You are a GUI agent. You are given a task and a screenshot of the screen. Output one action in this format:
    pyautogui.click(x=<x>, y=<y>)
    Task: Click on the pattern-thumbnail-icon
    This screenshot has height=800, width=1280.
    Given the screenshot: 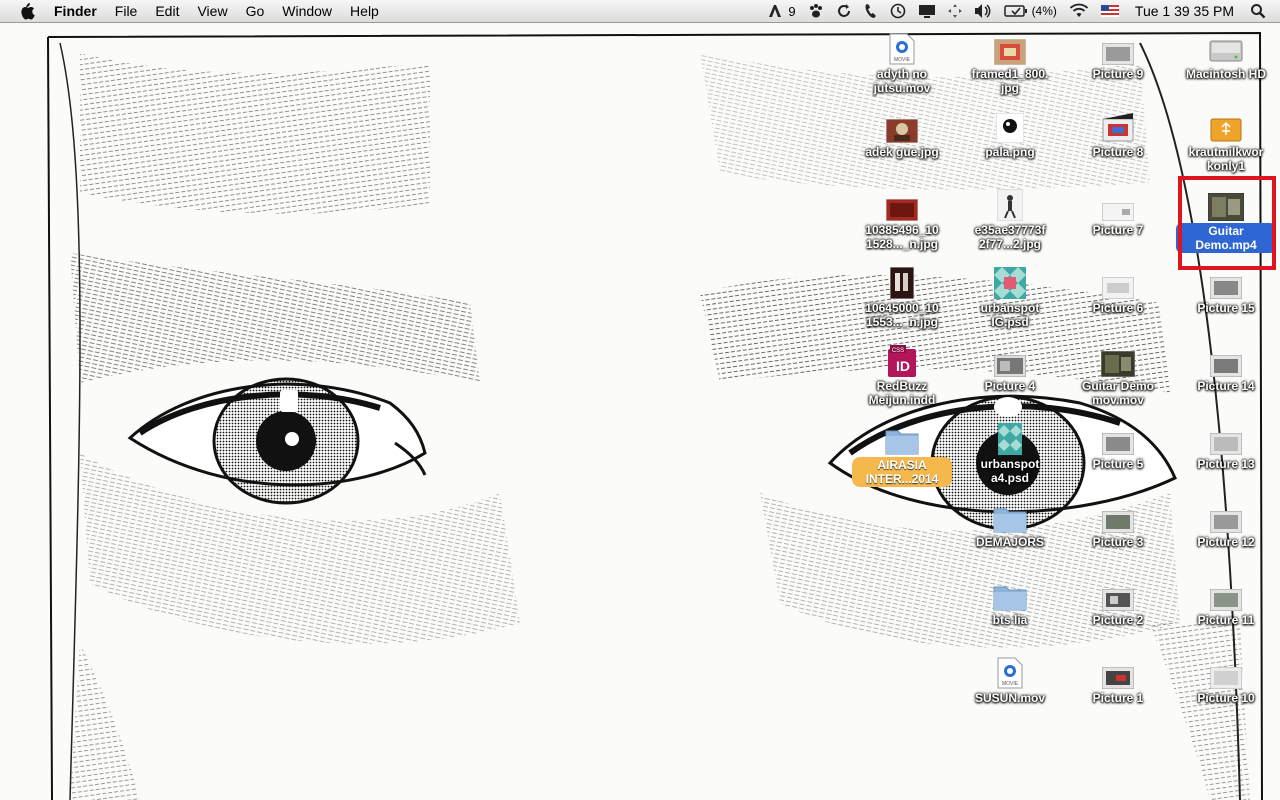 What is the action you would take?
    pyautogui.click(x=1010, y=438)
    